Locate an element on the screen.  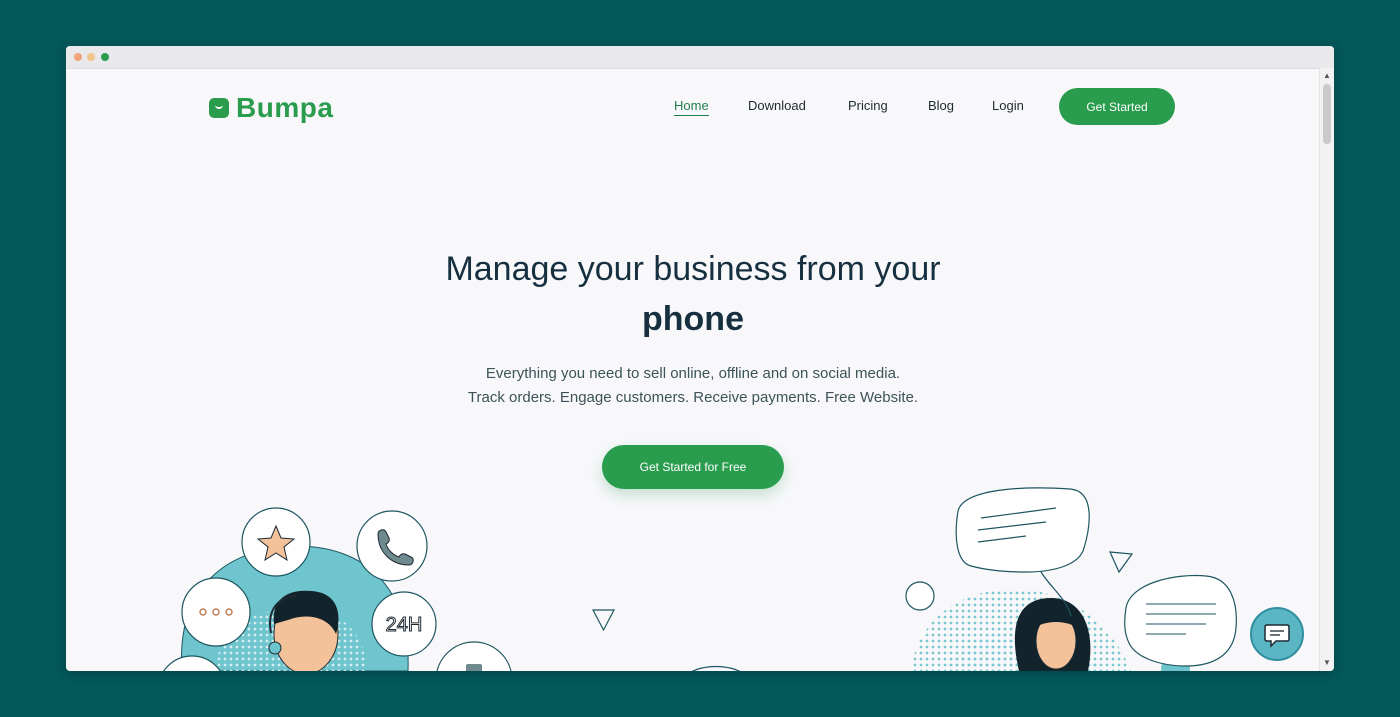
badge-24h: 24H is located at coordinates (404, 624).